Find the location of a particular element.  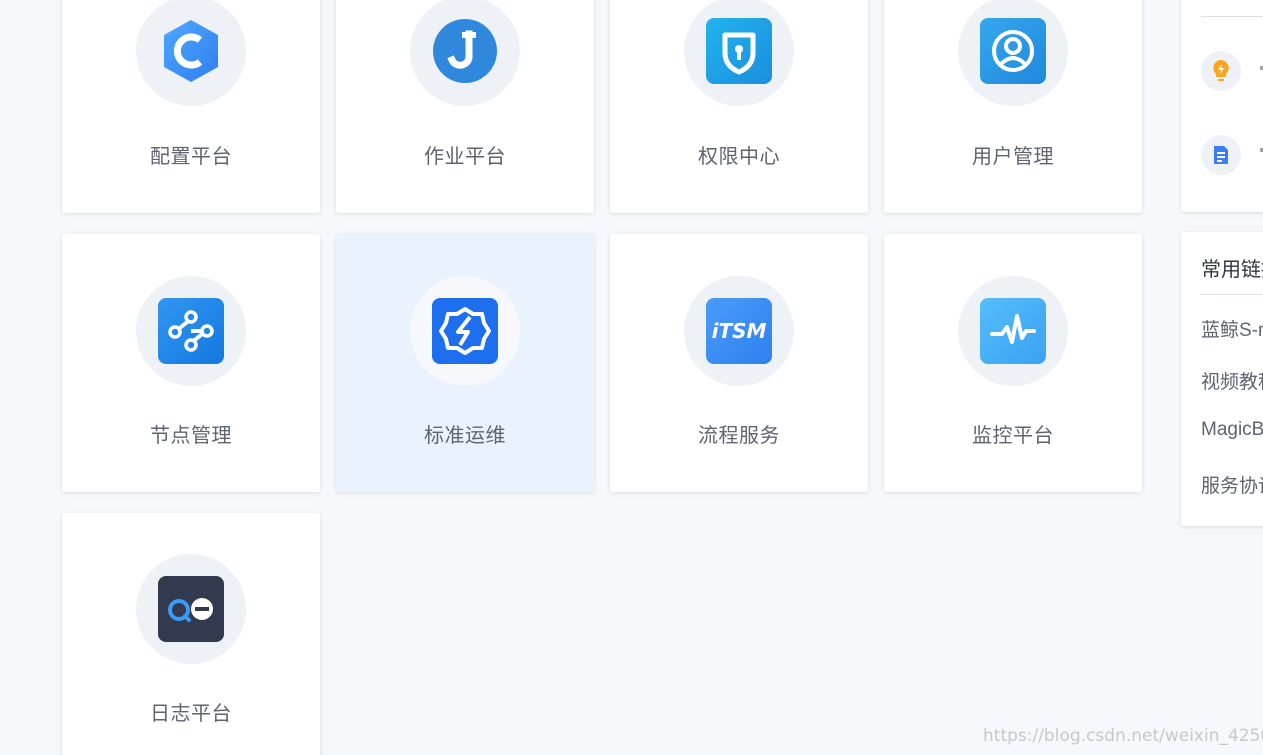

links-panel: 常用链接 蓝鲸S-mart 视频教程 MagicBox 服务协议 is located at coordinates (1222, 379).